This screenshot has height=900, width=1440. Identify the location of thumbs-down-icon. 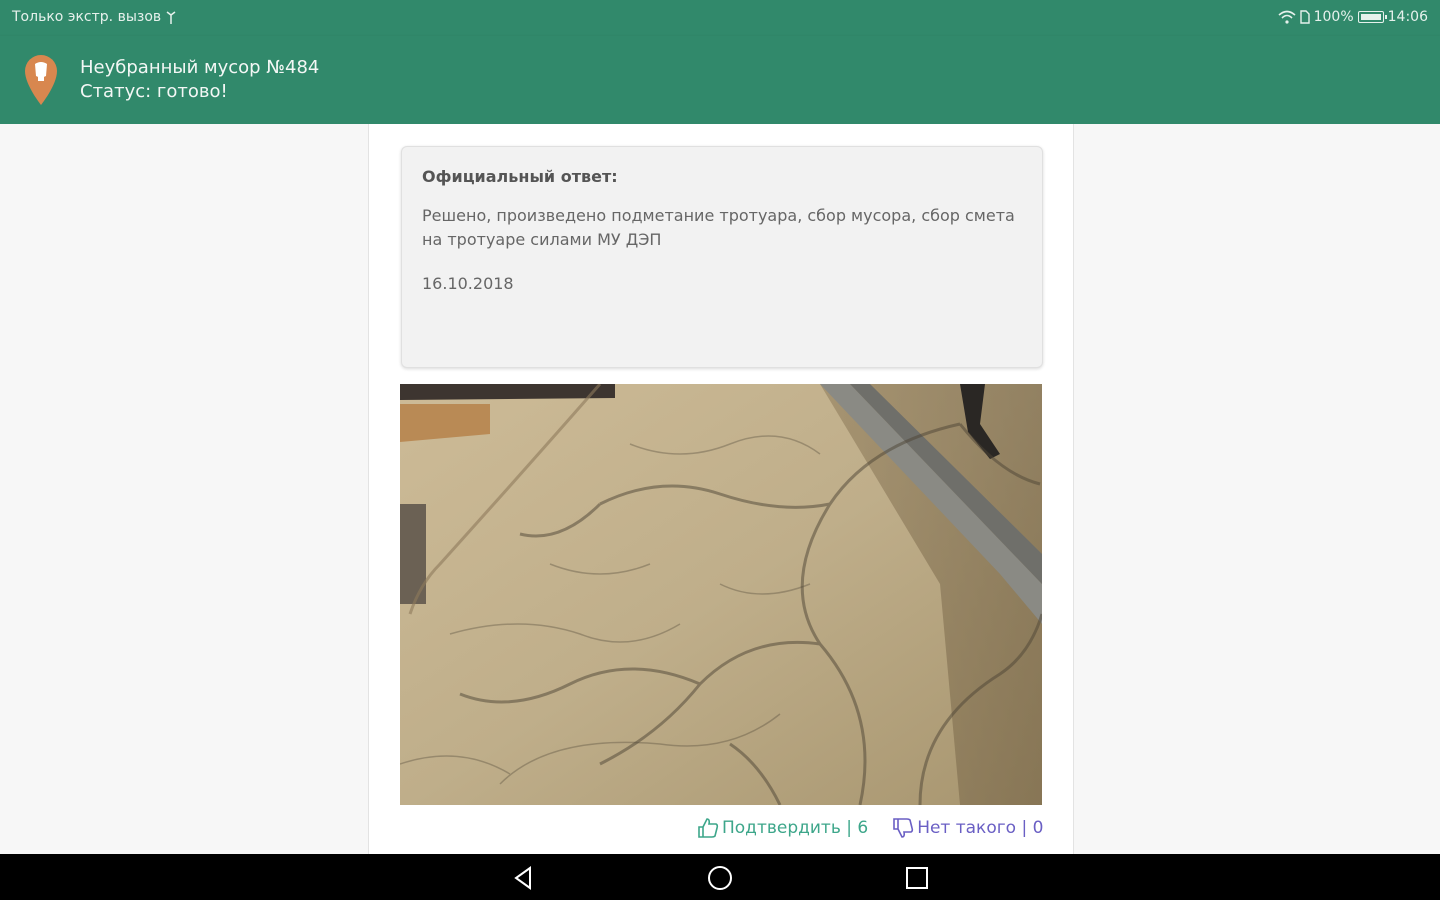
(903, 828).